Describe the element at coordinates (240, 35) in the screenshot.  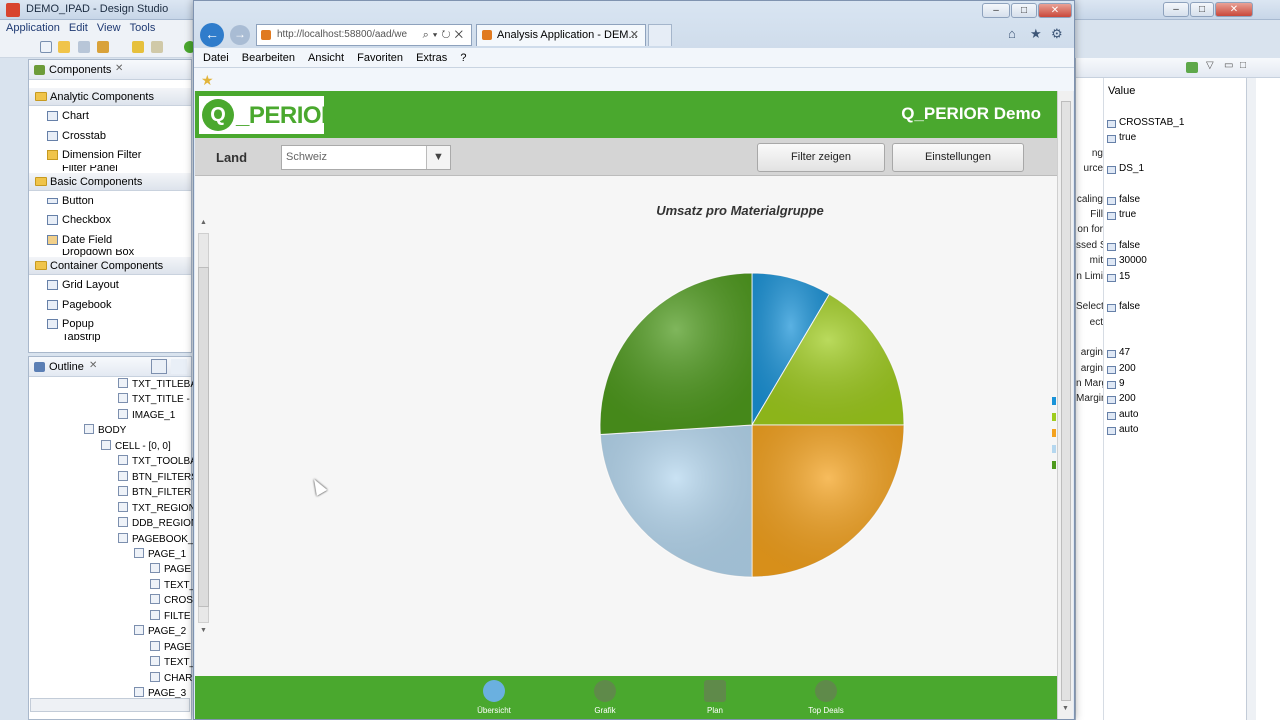
I see `forward-button: →` at that location.